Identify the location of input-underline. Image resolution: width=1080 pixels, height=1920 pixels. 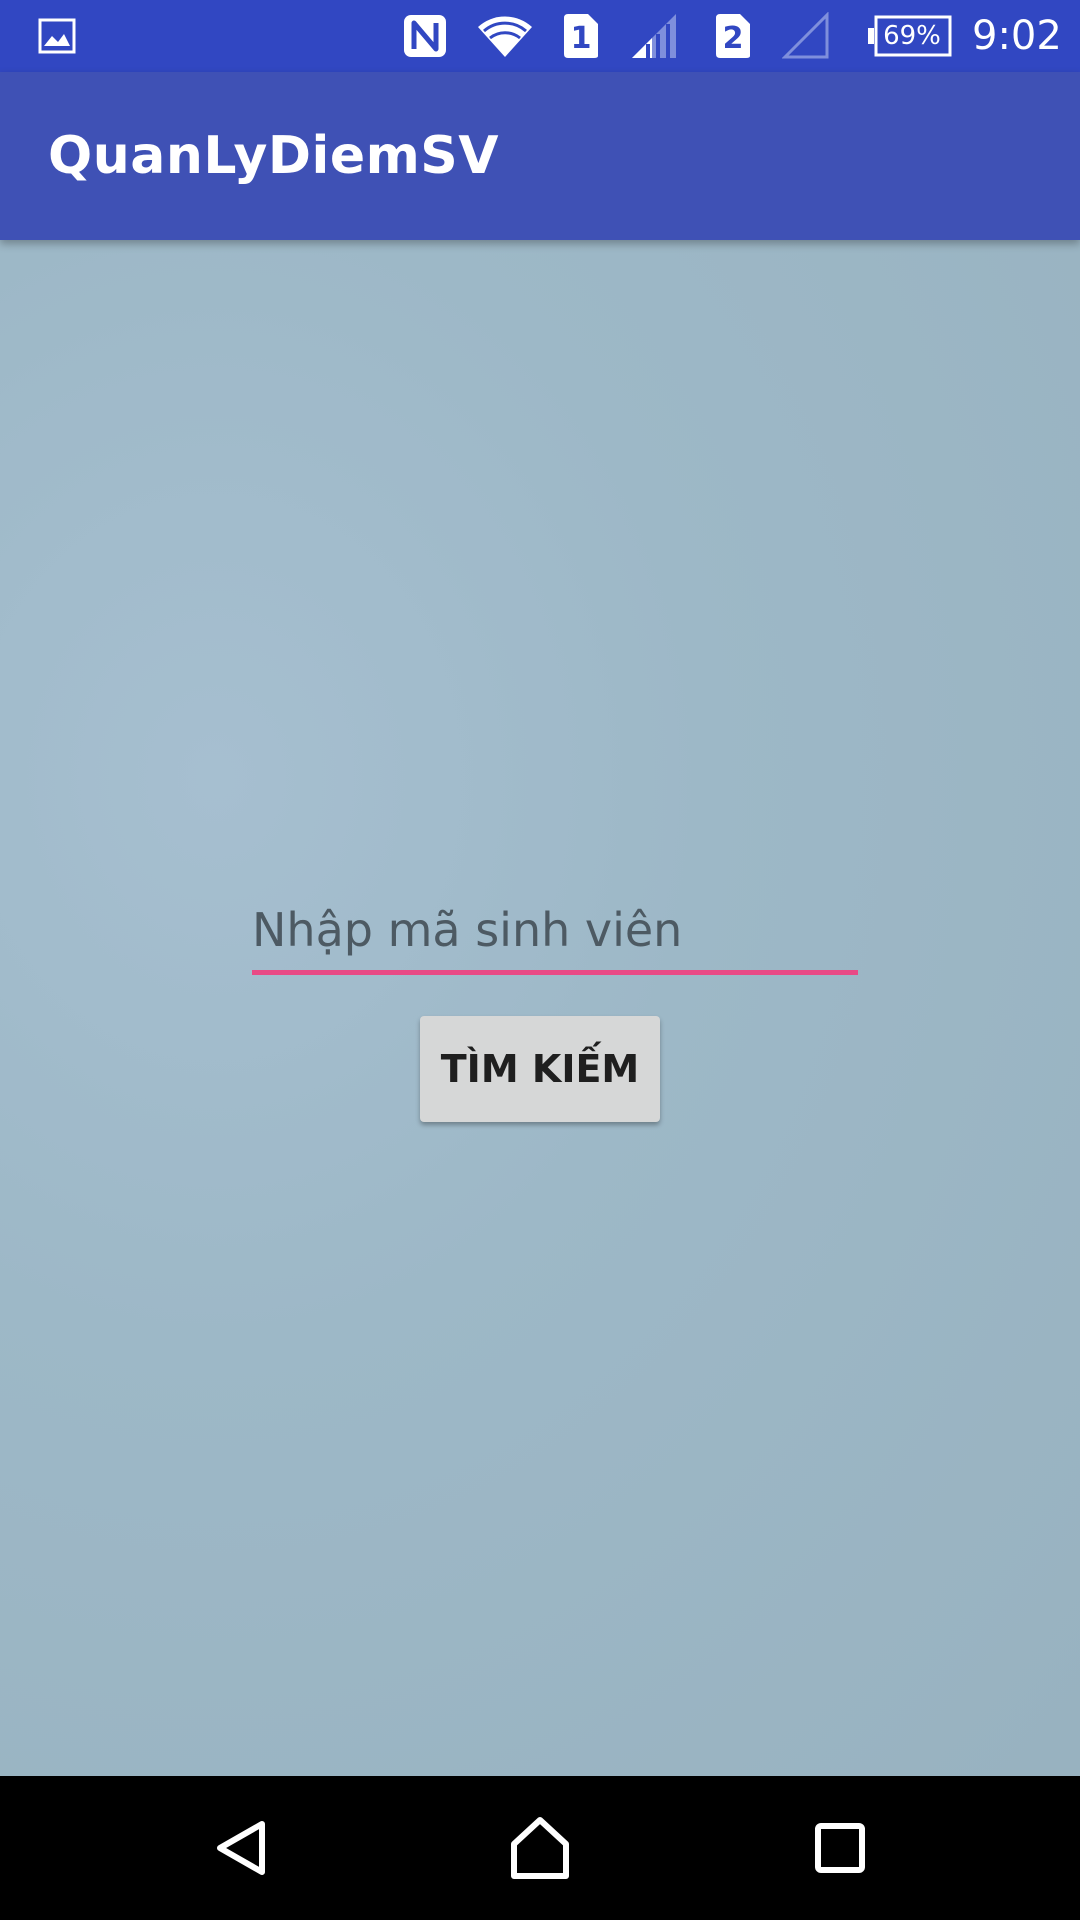
(555, 972).